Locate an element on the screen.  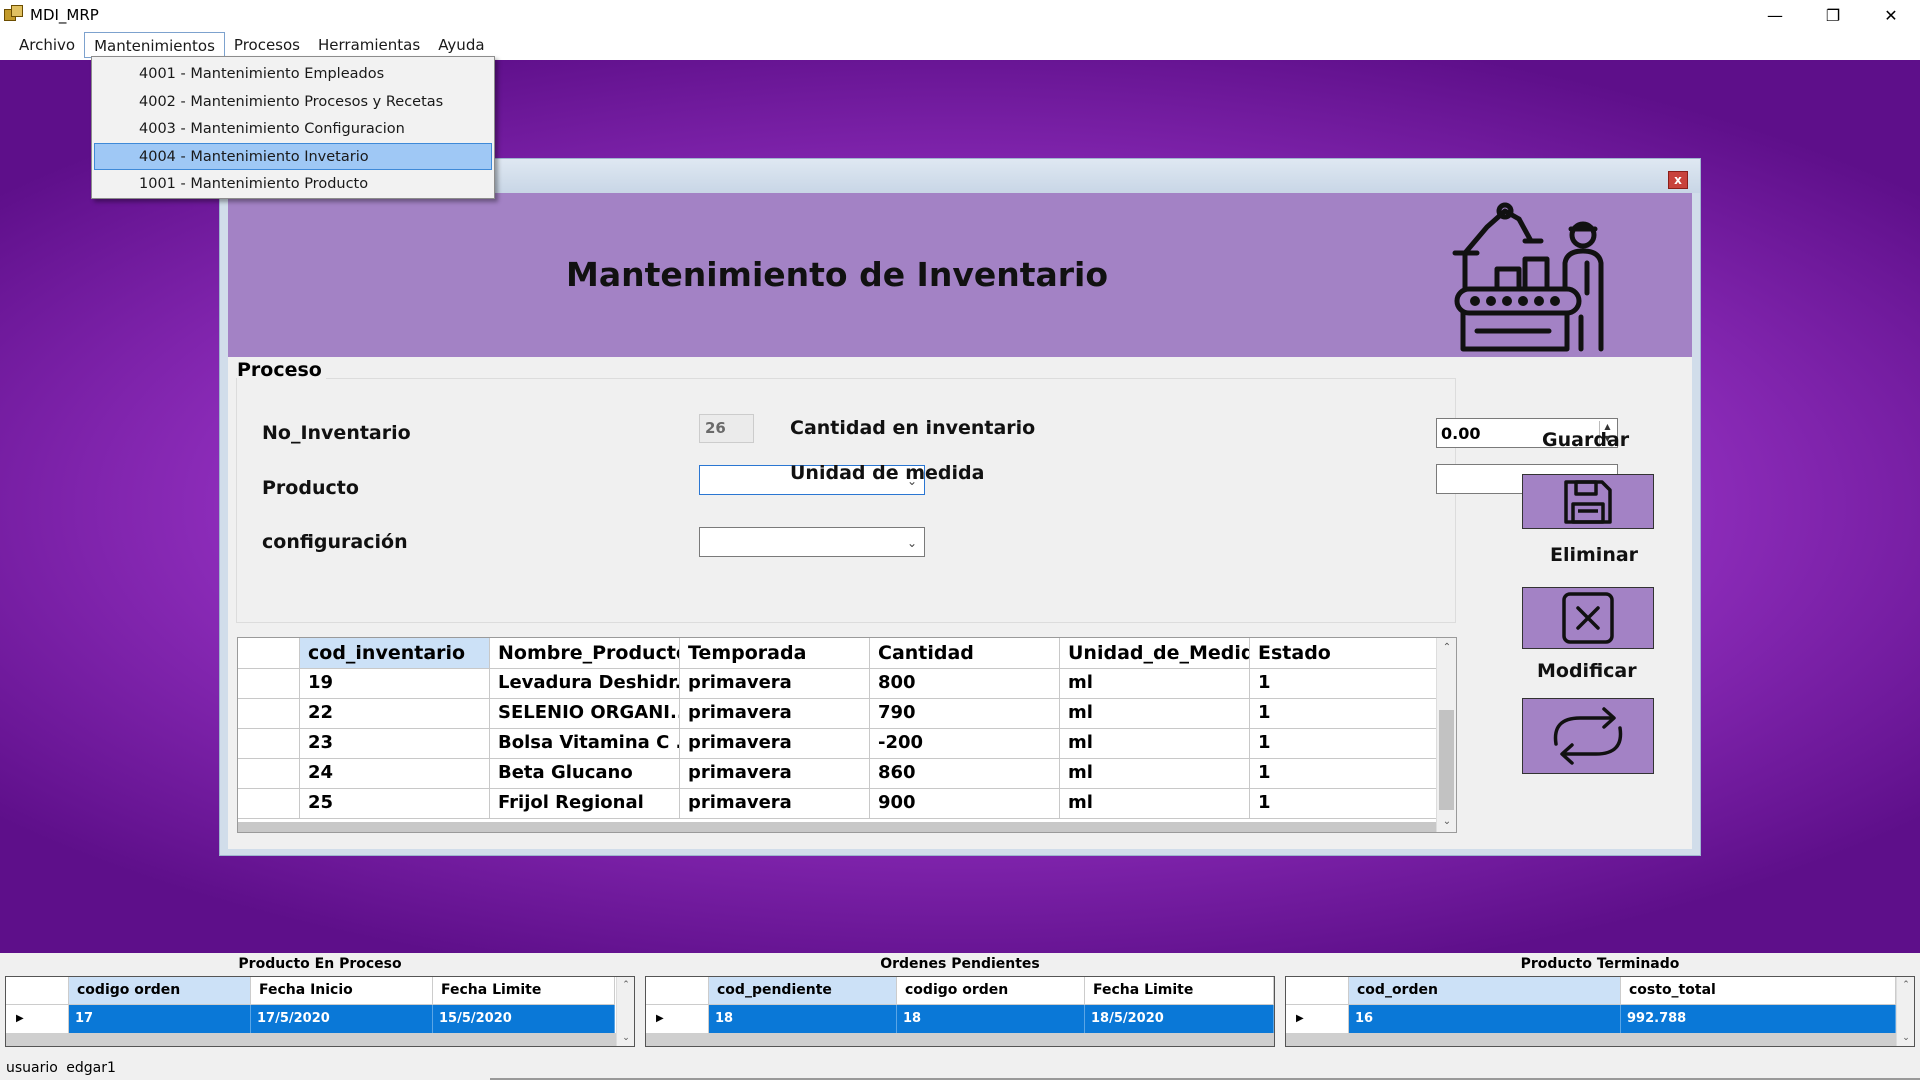
table-row: 22 SELENIO ORGANI... primavera 790 ml 1 is located at coordinates (838, 714).